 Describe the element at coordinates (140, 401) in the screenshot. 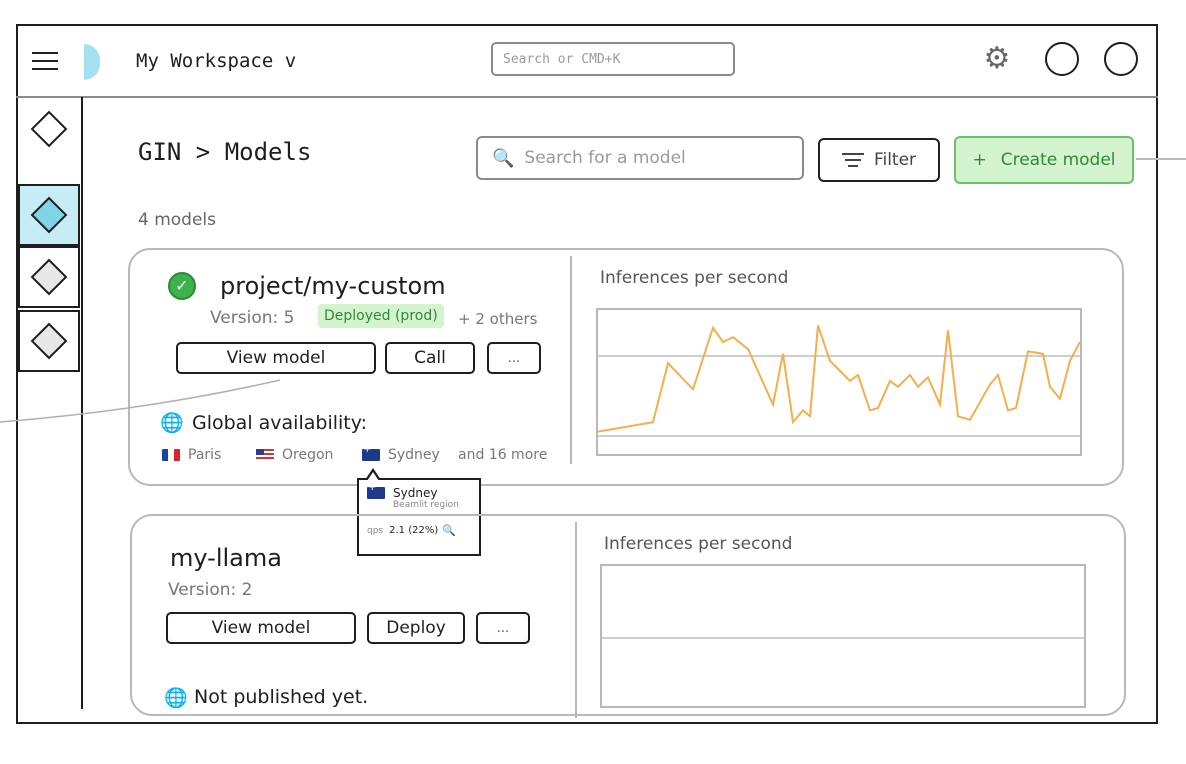

I see `annotation-curve` at that location.